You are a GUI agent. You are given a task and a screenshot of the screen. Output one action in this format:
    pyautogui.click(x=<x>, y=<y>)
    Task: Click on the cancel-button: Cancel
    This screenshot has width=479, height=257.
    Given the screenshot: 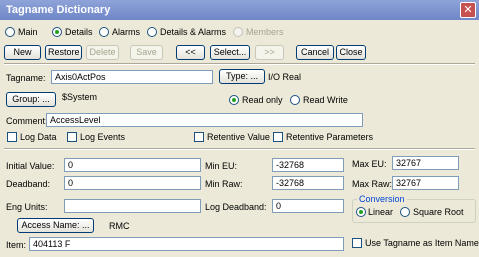 What is the action you would take?
    pyautogui.click(x=315, y=52)
    